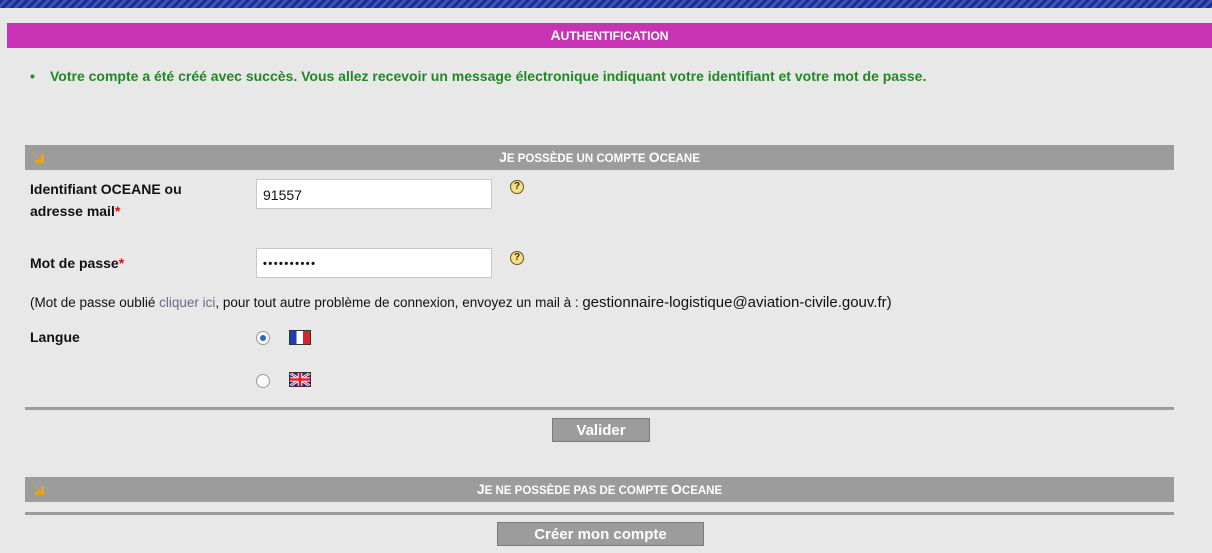 The width and height of the screenshot is (1212, 553). Describe the element at coordinates (374, 263) in the screenshot. I see `password-input: ••••••••••` at that location.